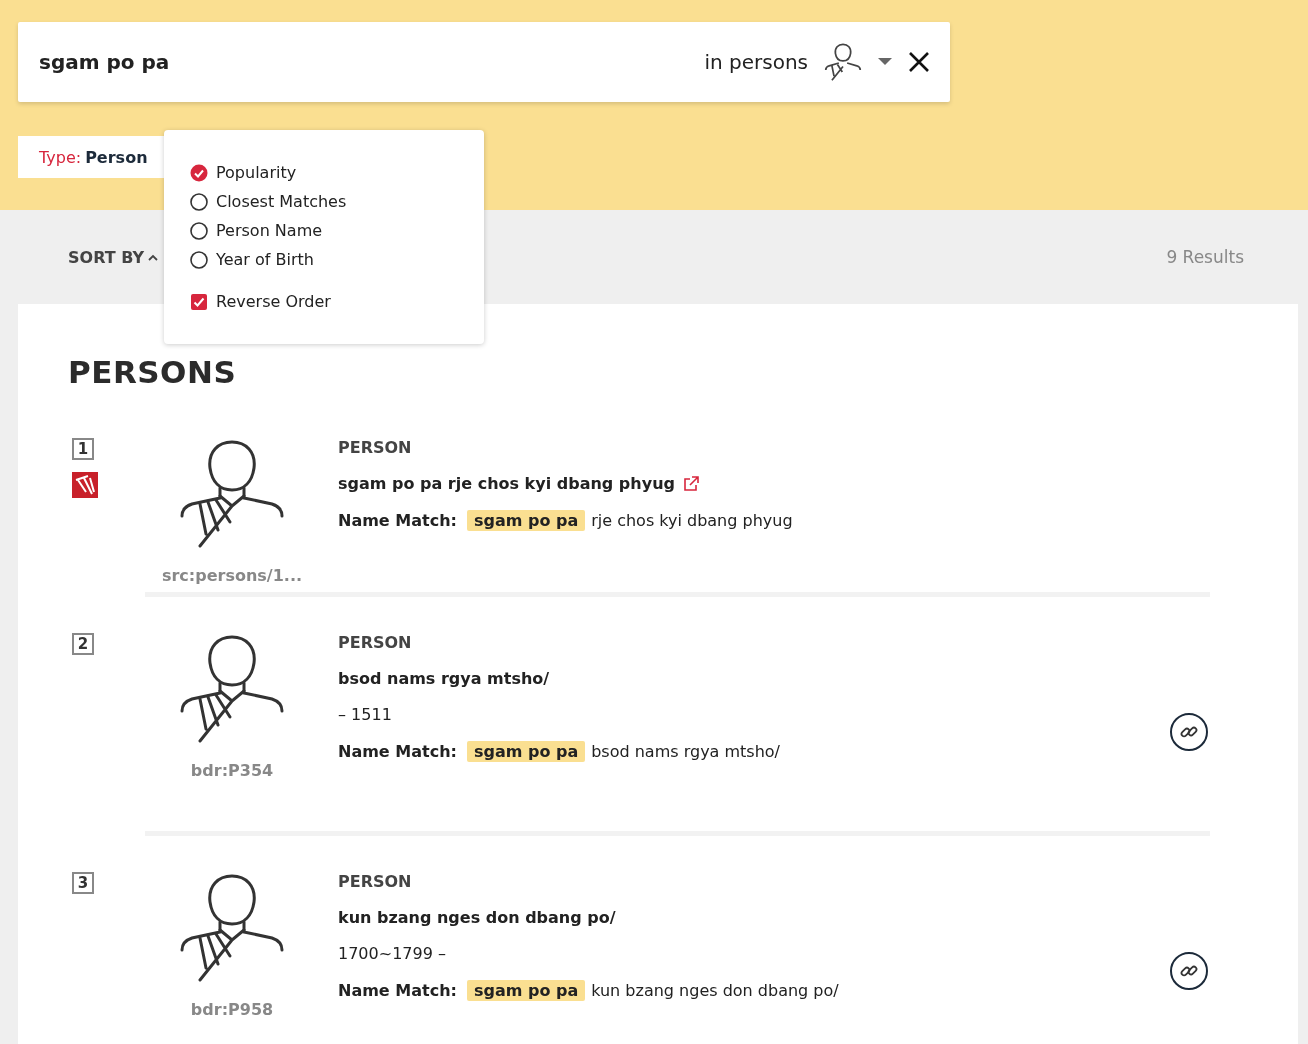  Describe the element at coordinates (885, 62) in the screenshot. I see `dropdown-caret-icon` at that location.